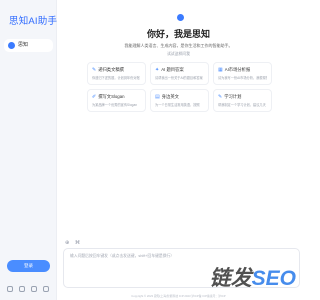 The image size is (320, 300). Describe the element at coordinates (179, 100) in the screenshot. I see `suggestion-card: ▤ 身边英文 为一个日常生活常用英语，按照` at that location.